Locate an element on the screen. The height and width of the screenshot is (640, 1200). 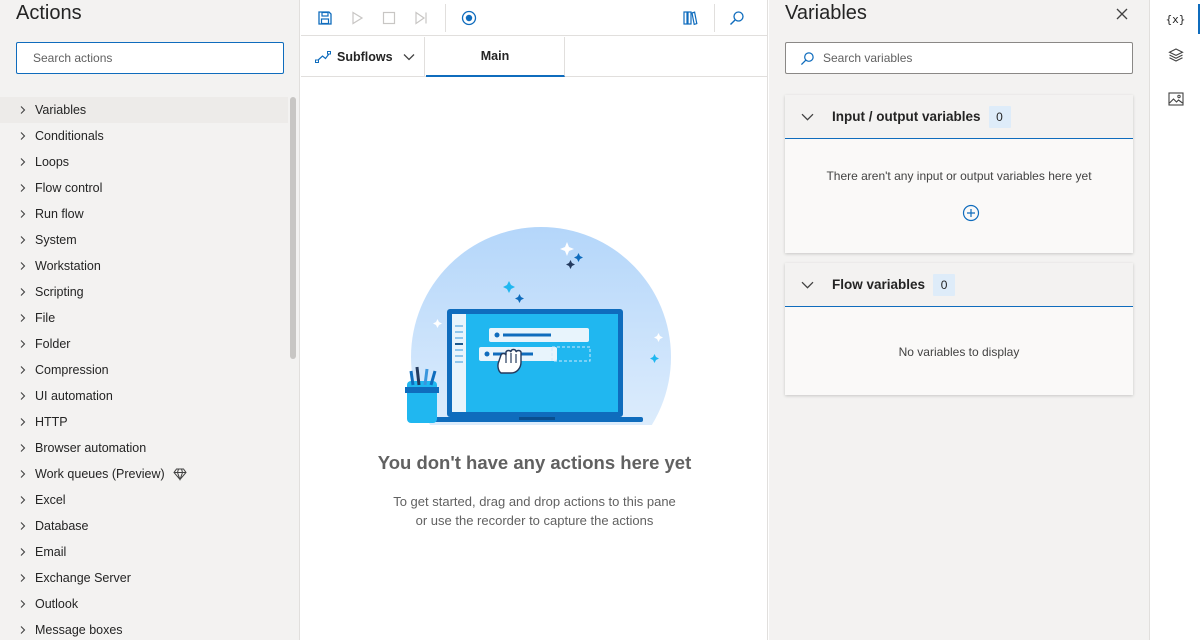
action-category-label: Outlook is located at coordinates (57, 604).